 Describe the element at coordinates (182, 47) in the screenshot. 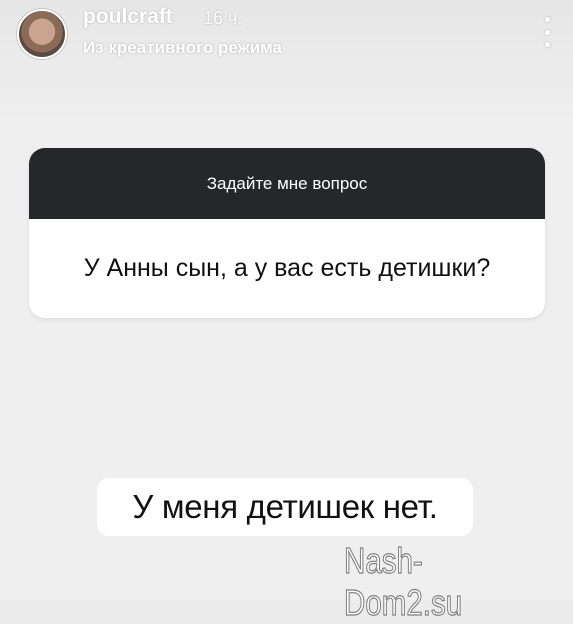

I see `story-source-label: Из креативного режима` at that location.